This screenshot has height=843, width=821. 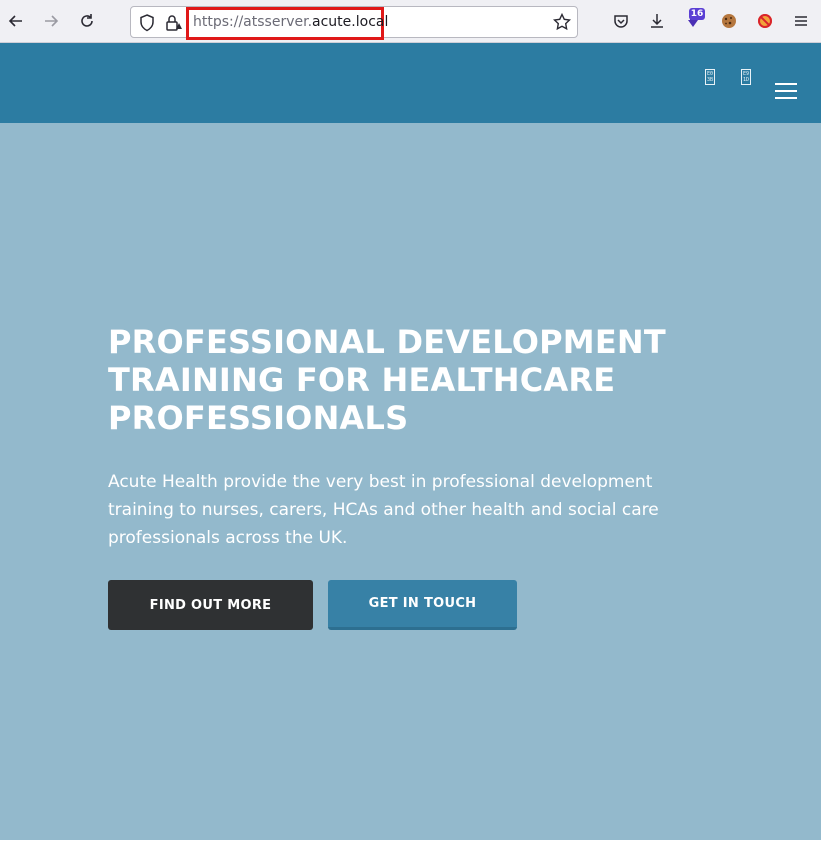 What do you see at coordinates (253, 22) in the screenshot?
I see `url-prefix: https://atsserver.` at bounding box center [253, 22].